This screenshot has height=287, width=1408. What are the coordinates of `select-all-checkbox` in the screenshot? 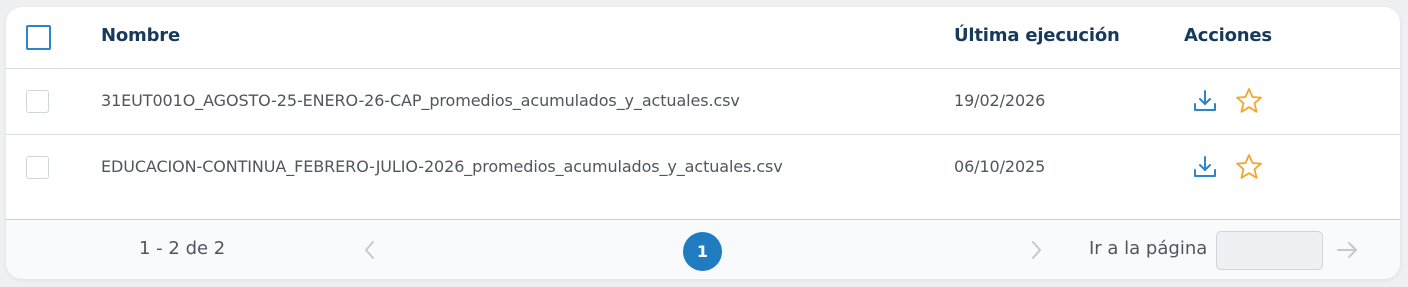 It's located at (38, 37).